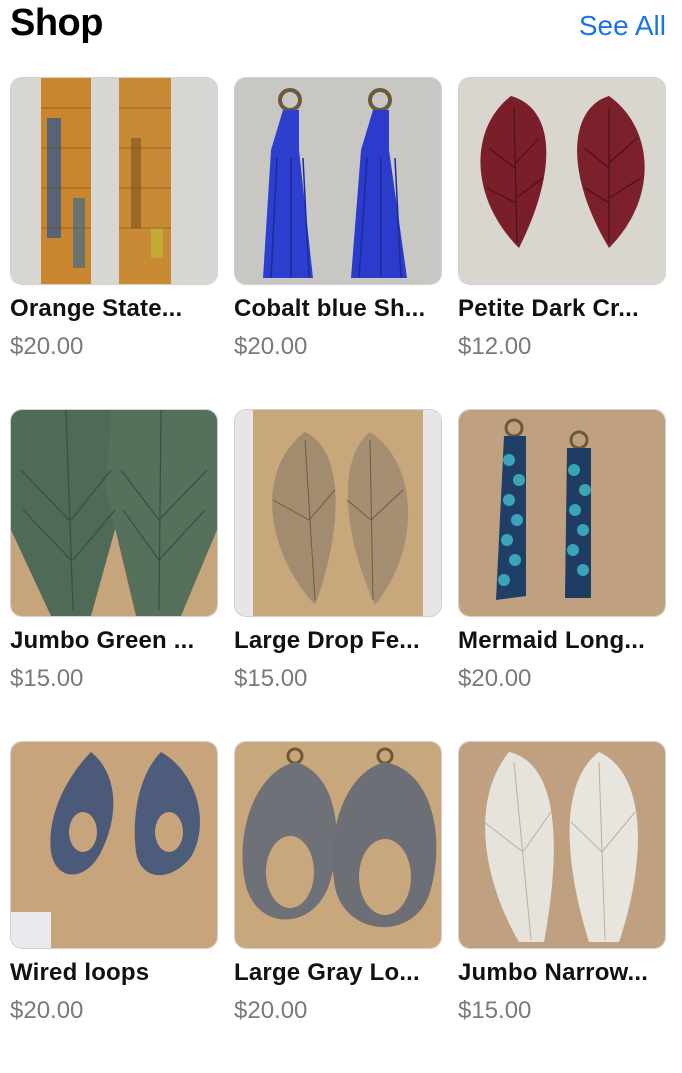 This screenshot has width=682, height=1073. I want to click on product-card: Large Drop Fe... $15.00, so click(338, 575).